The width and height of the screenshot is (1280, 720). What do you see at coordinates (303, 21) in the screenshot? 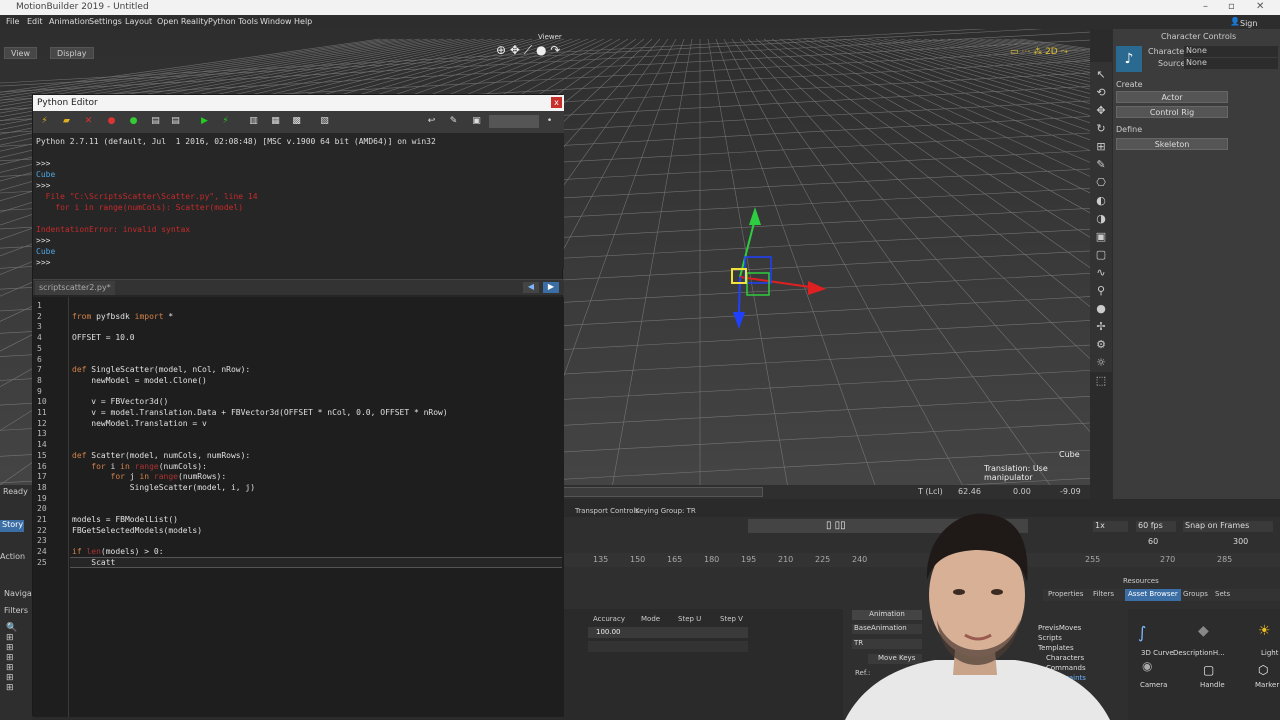
I see `menu-help: Help` at bounding box center [303, 21].